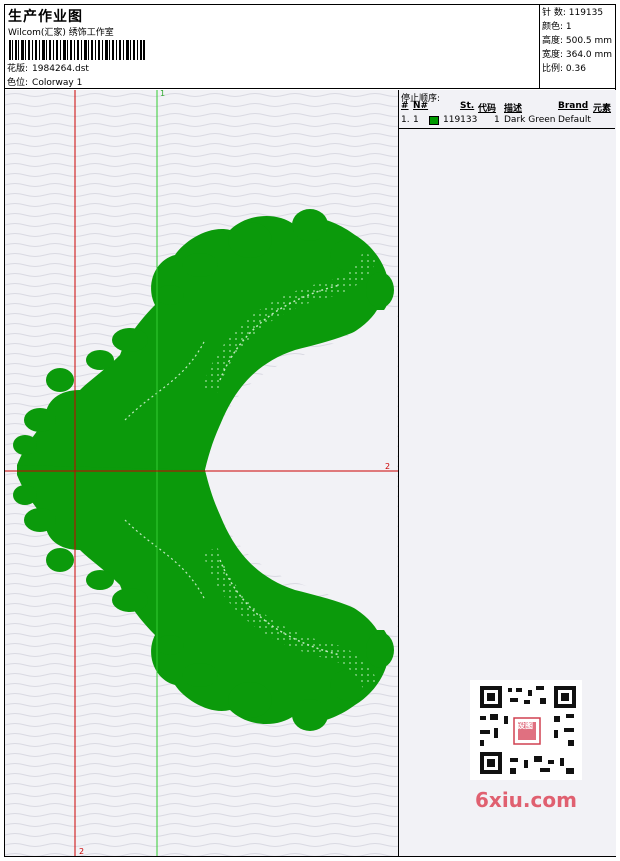 This screenshot has width=620, height=861. I want to click on stat-colors: 颜色: 1, so click(557, 27).